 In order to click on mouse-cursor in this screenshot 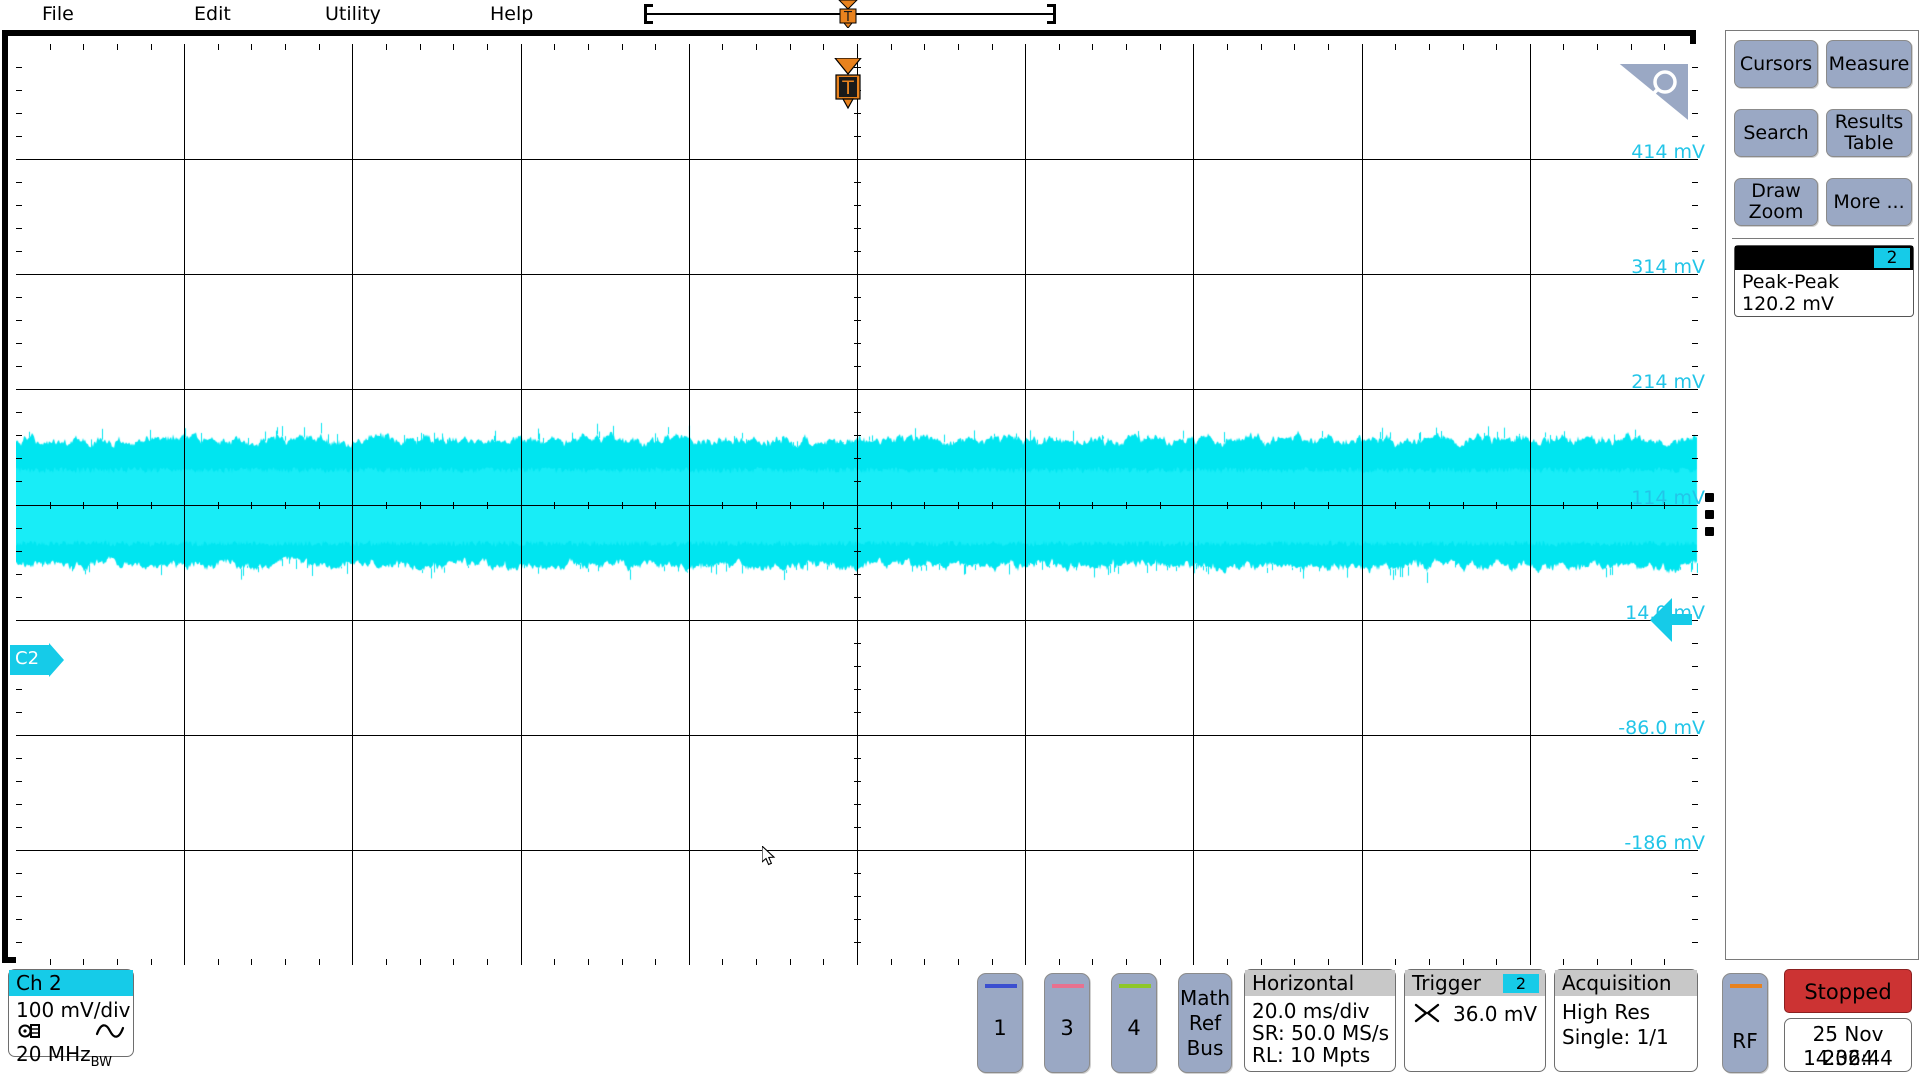, I will do `click(769, 856)`.